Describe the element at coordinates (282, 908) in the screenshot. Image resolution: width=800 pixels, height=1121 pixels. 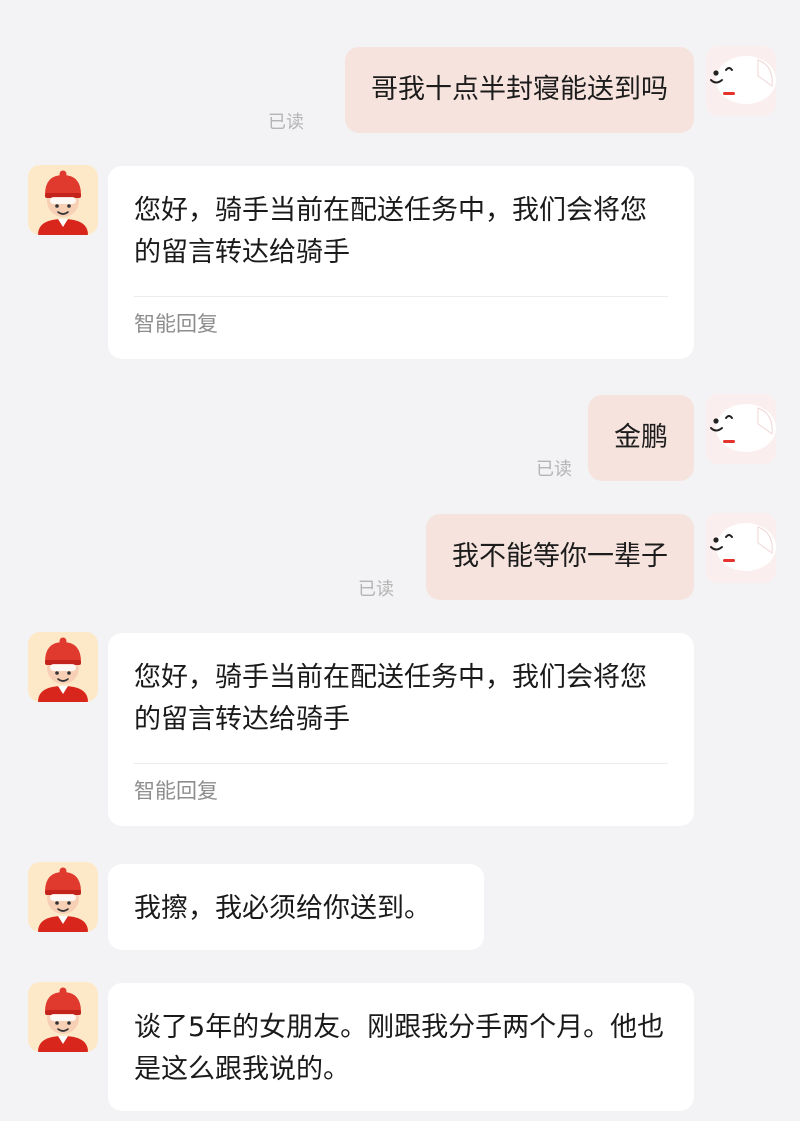
I see `message-text: 我擦，我必须给你送到。` at that location.